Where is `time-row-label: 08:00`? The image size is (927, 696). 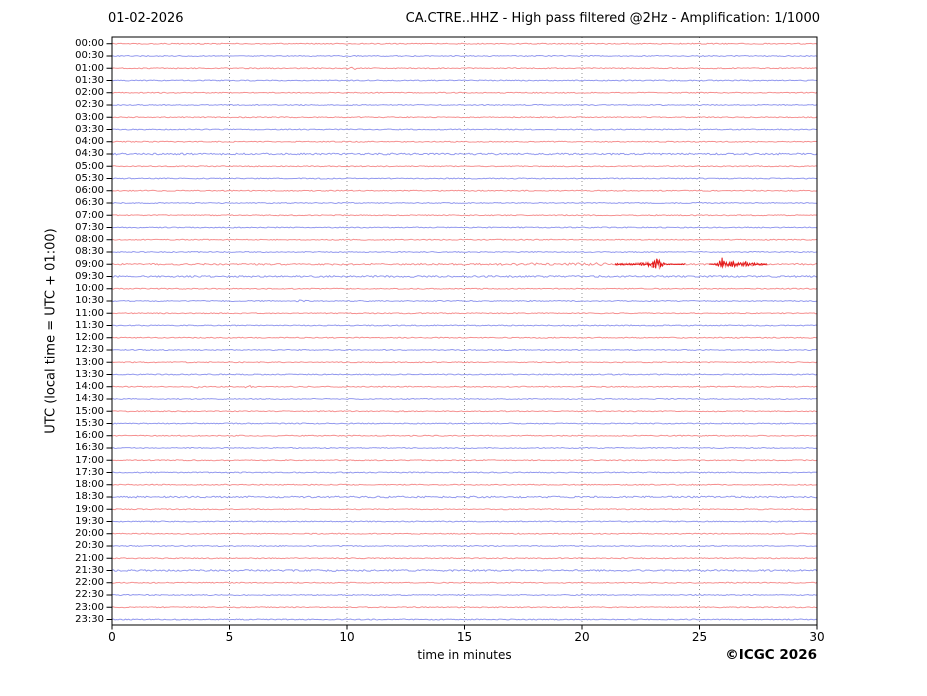 time-row-label: 08:00 is located at coordinates (89, 240).